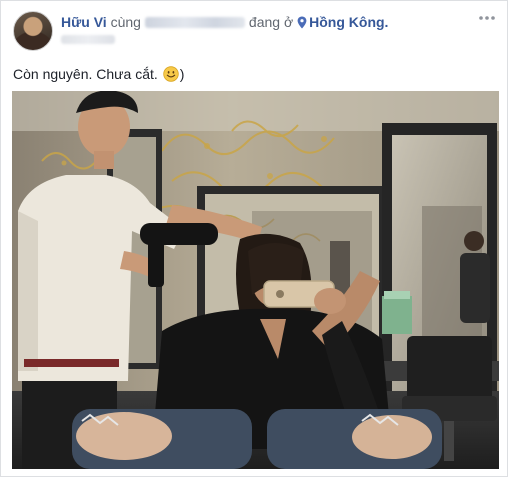 The image size is (508, 477). I want to click on author-avatar, so click(33, 31).